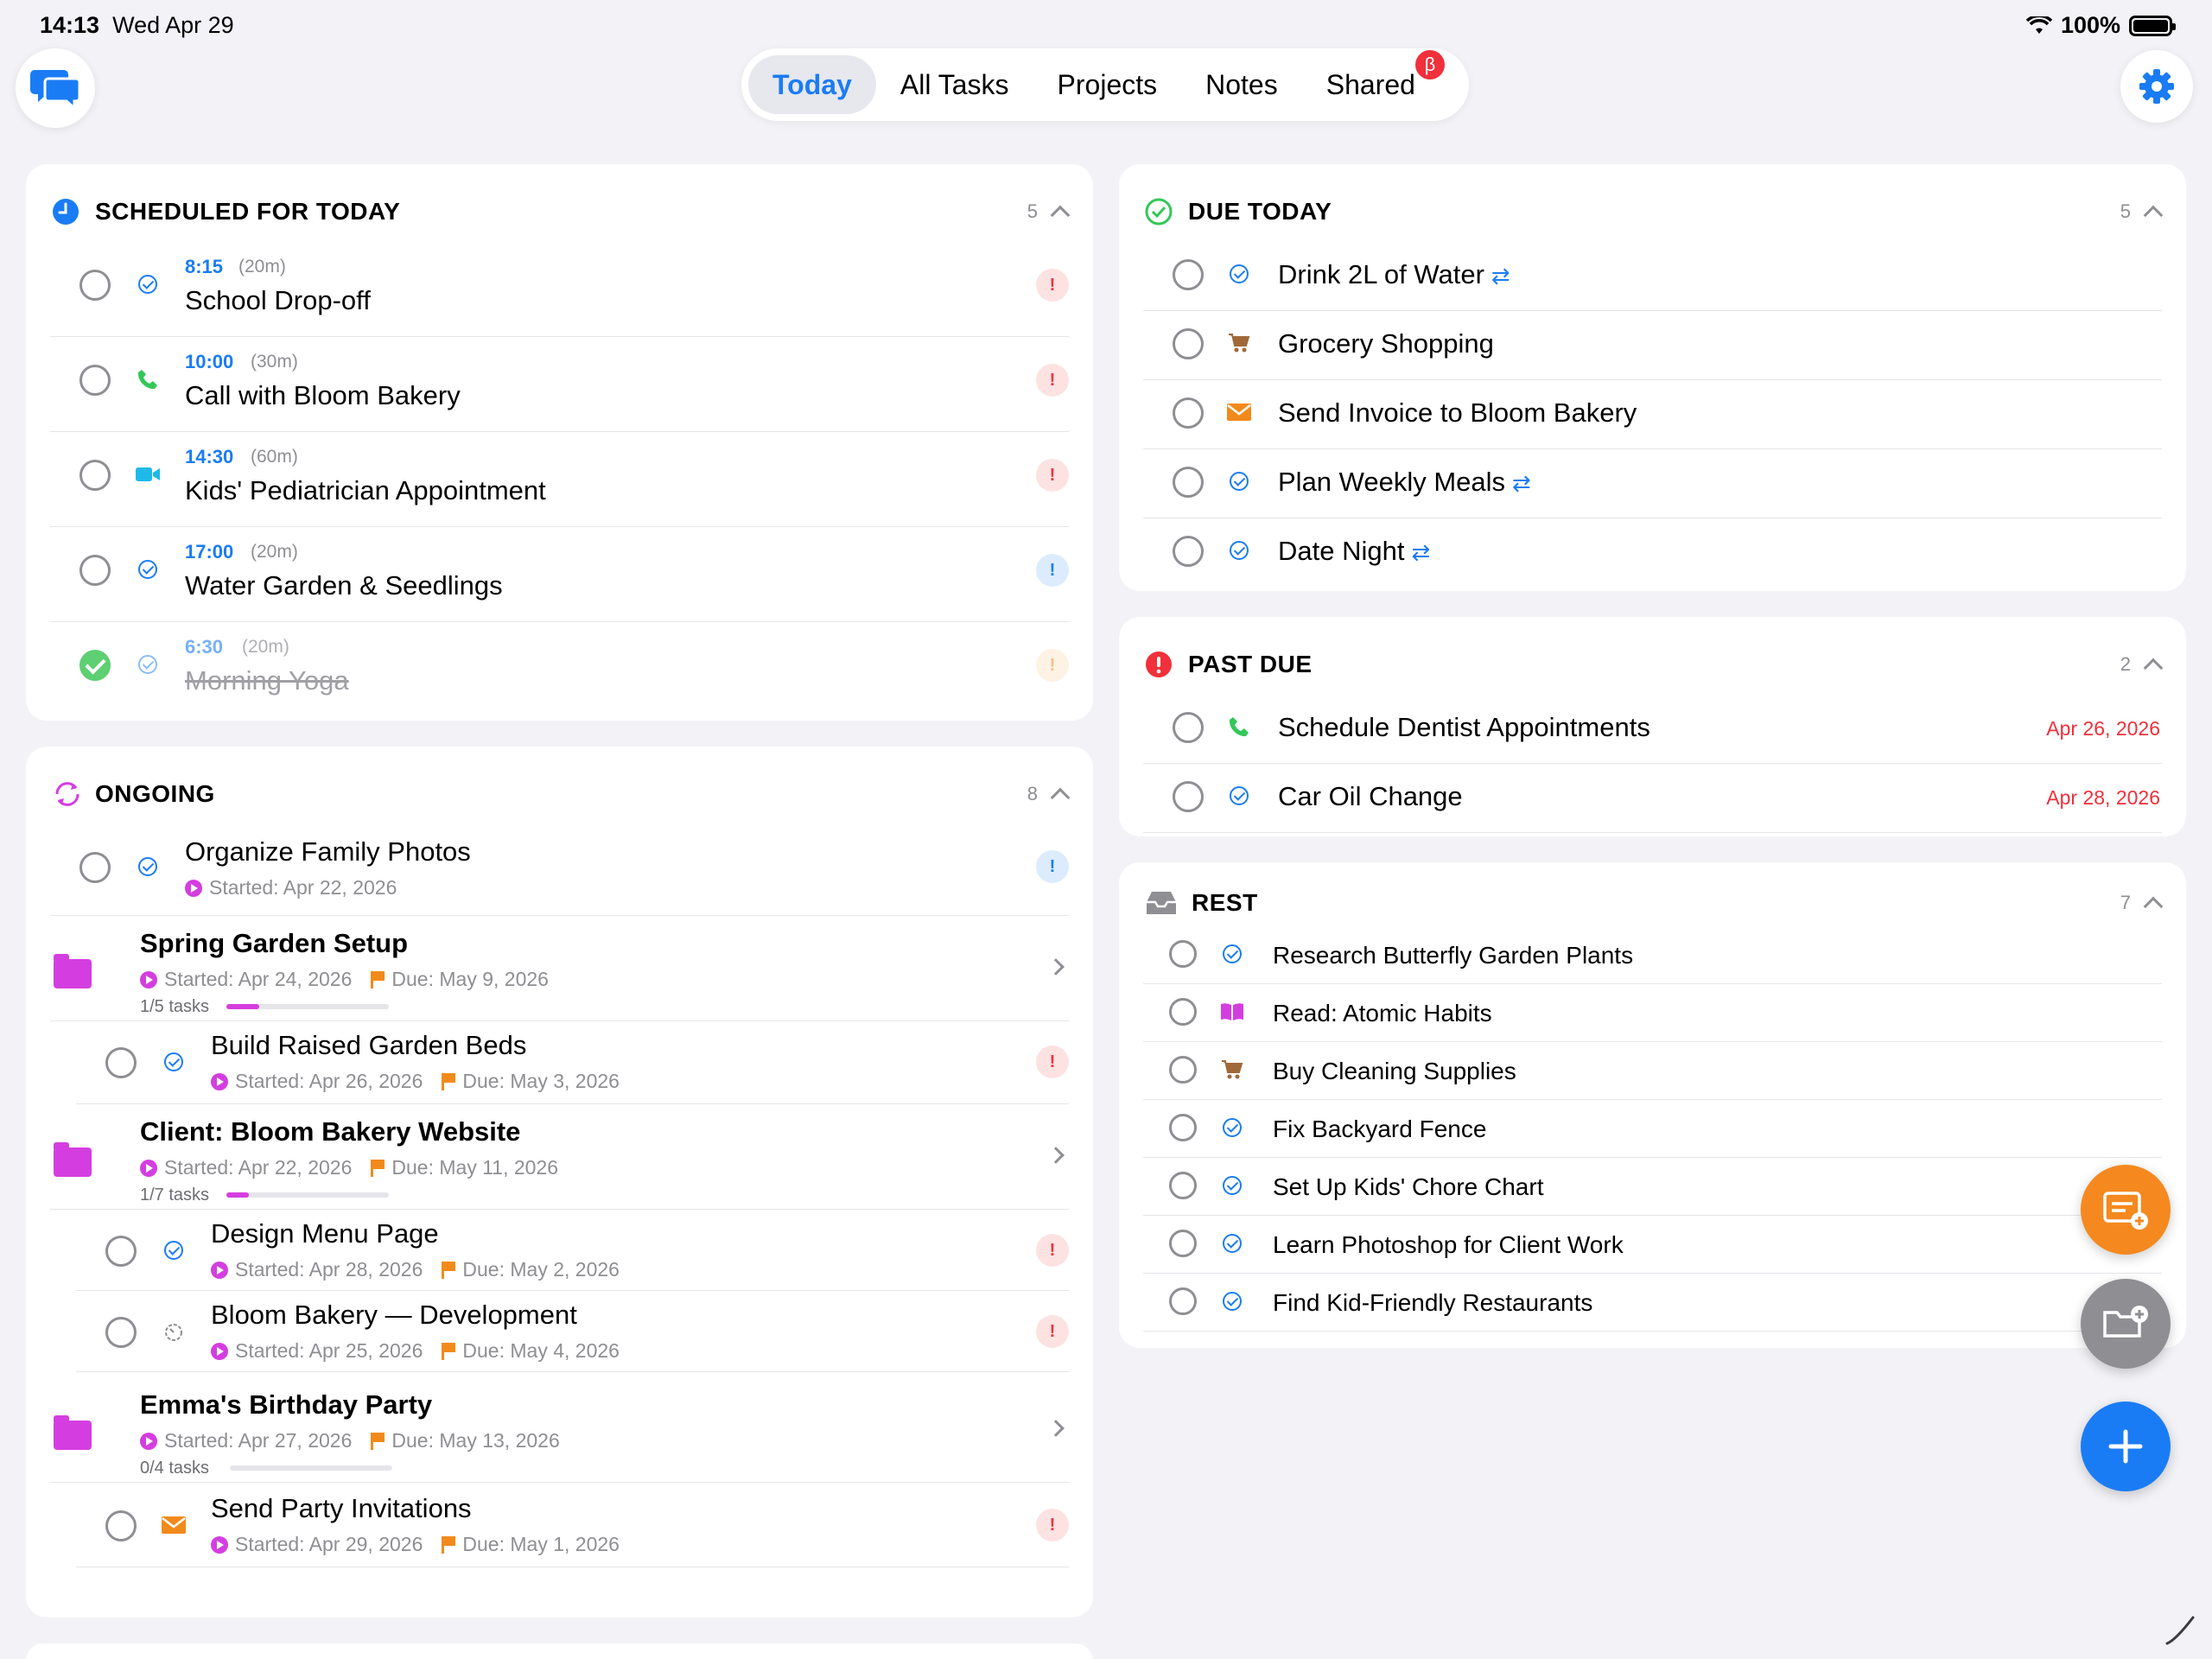 This screenshot has width=2212, height=1659. What do you see at coordinates (1652, 553) in the screenshot?
I see `due-item: Date Night ⇄` at bounding box center [1652, 553].